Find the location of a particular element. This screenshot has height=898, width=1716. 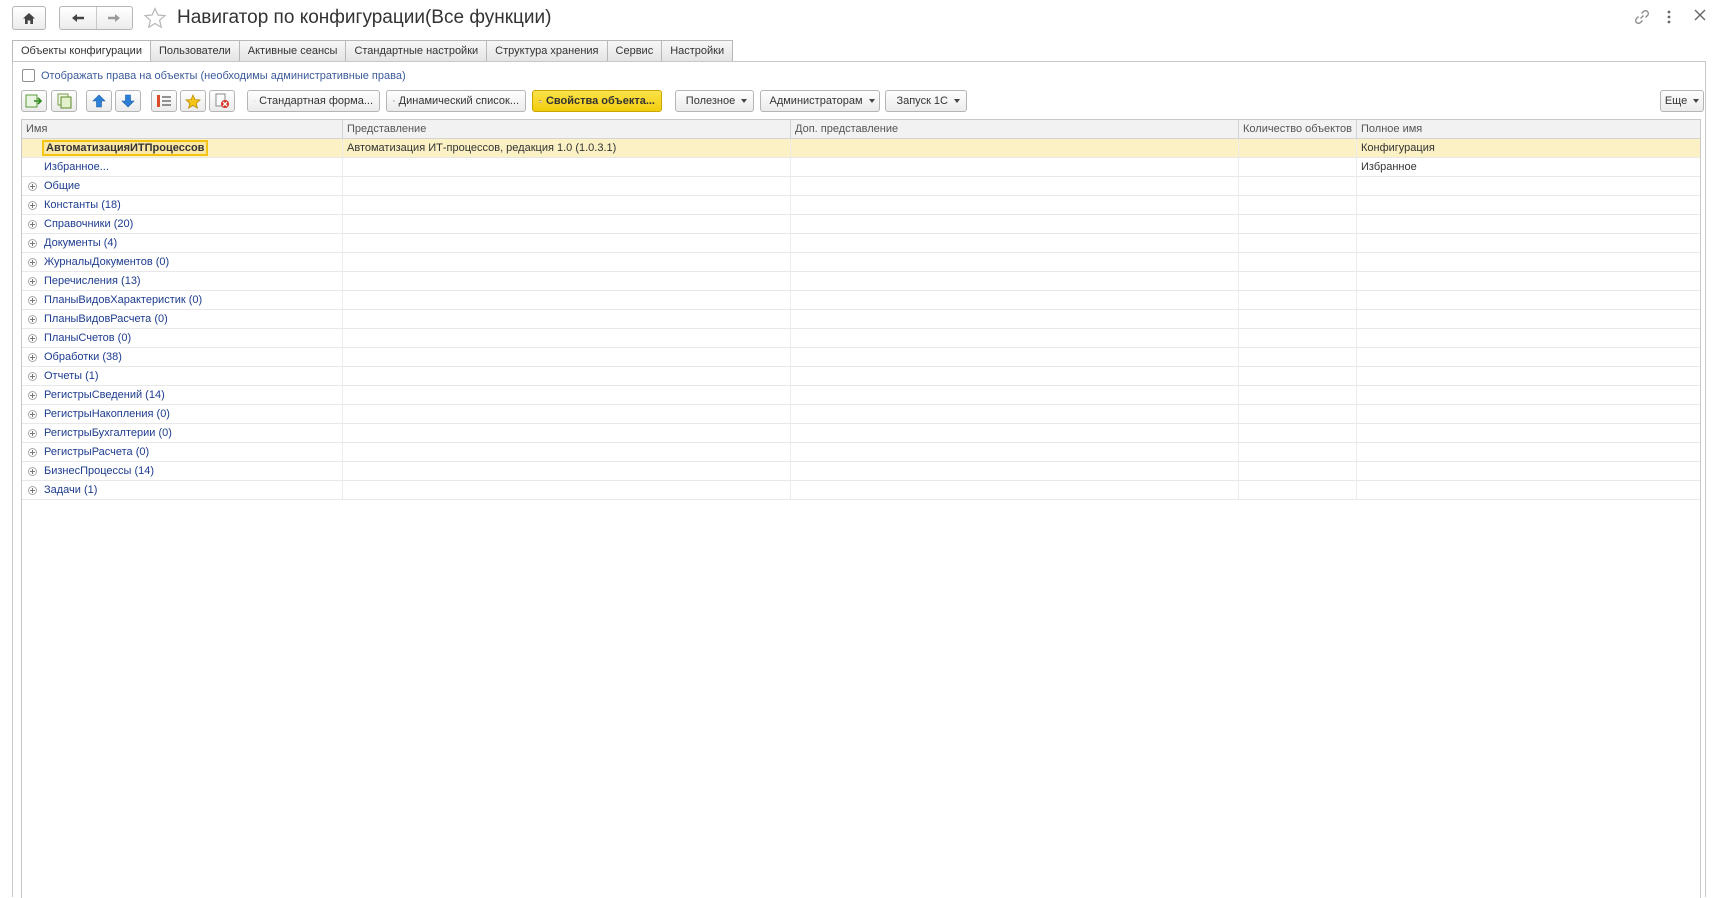

header-extra-presentation: Доп. представление is located at coordinates (1015, 129).